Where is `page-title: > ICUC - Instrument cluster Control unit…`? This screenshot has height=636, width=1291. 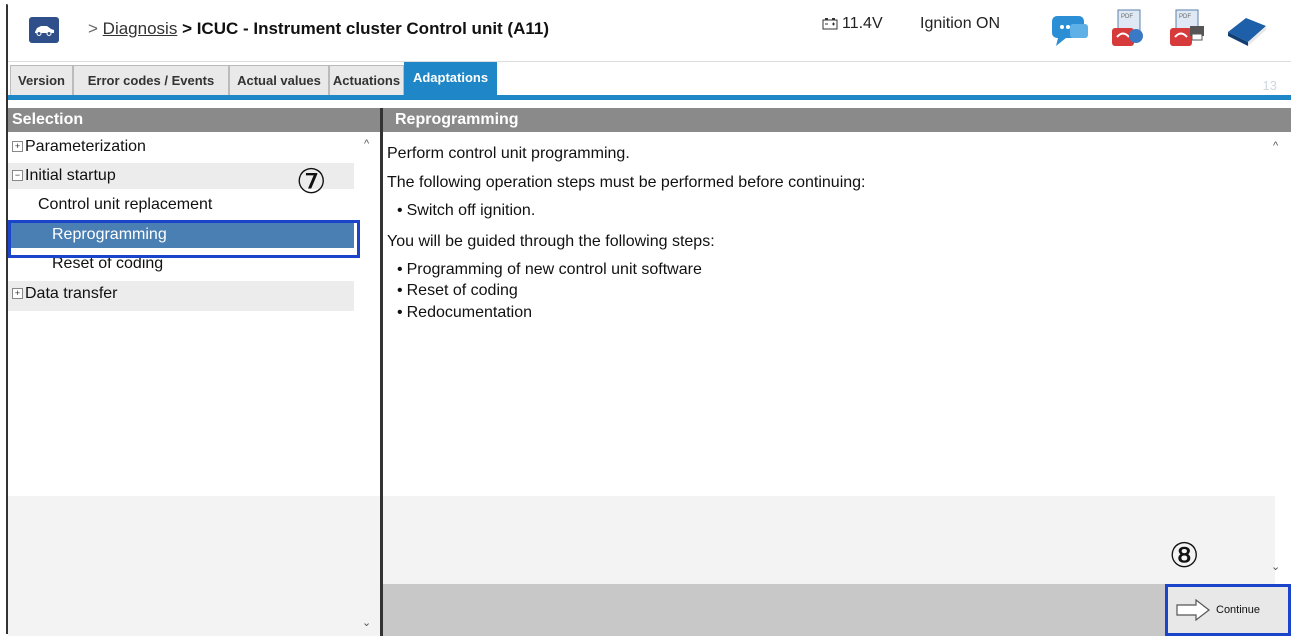
page-title: > ICUC - Instrument cluster Control unit… is located at coordinates (366, 28).